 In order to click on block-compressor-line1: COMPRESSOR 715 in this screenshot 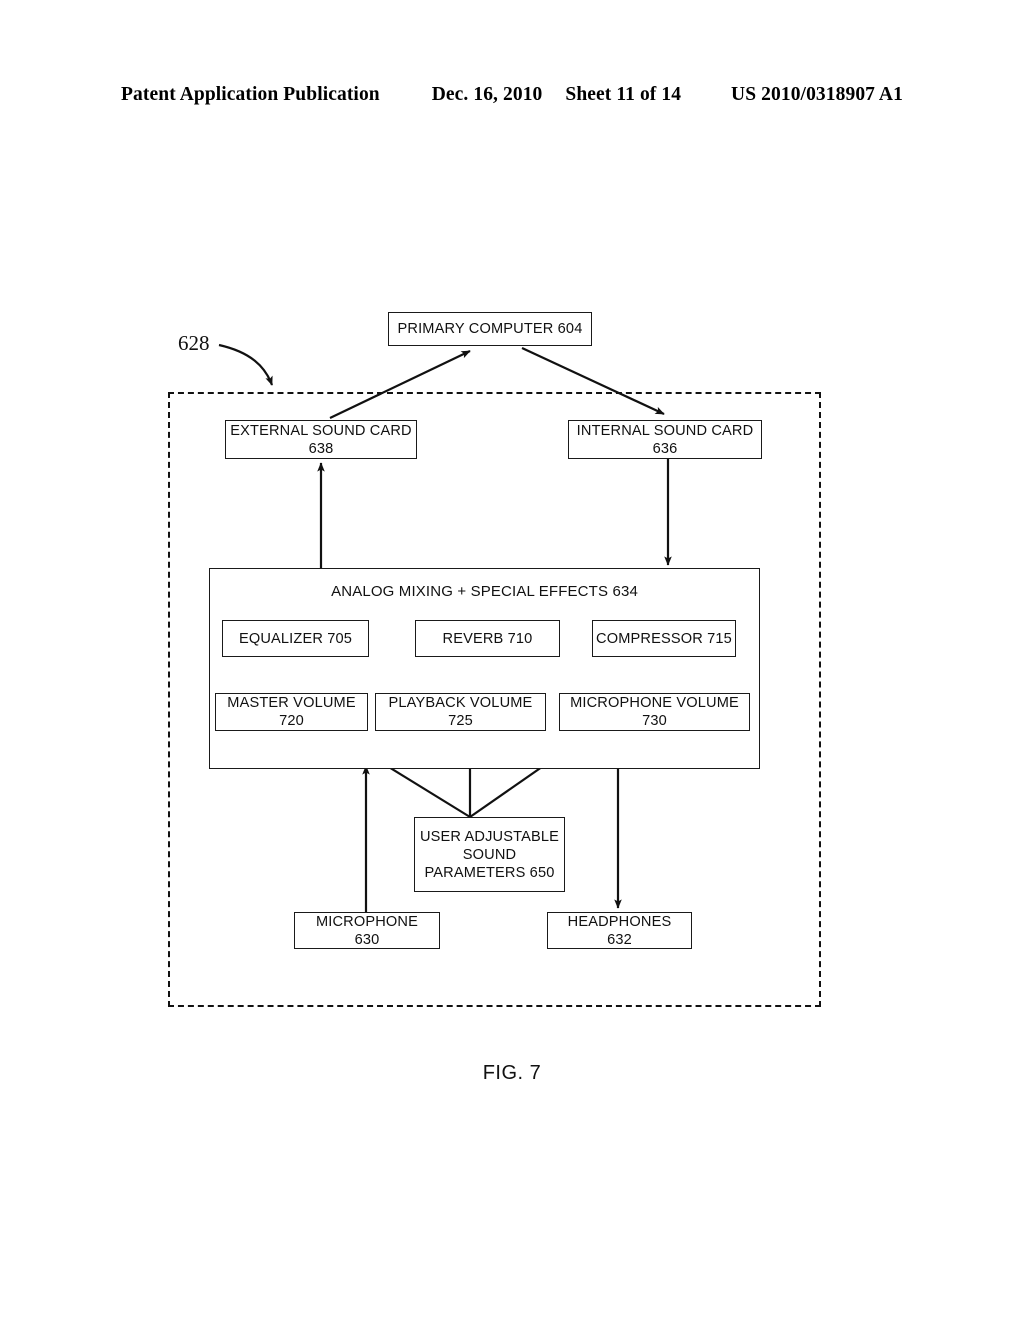, I will do `click(664, 638)`.